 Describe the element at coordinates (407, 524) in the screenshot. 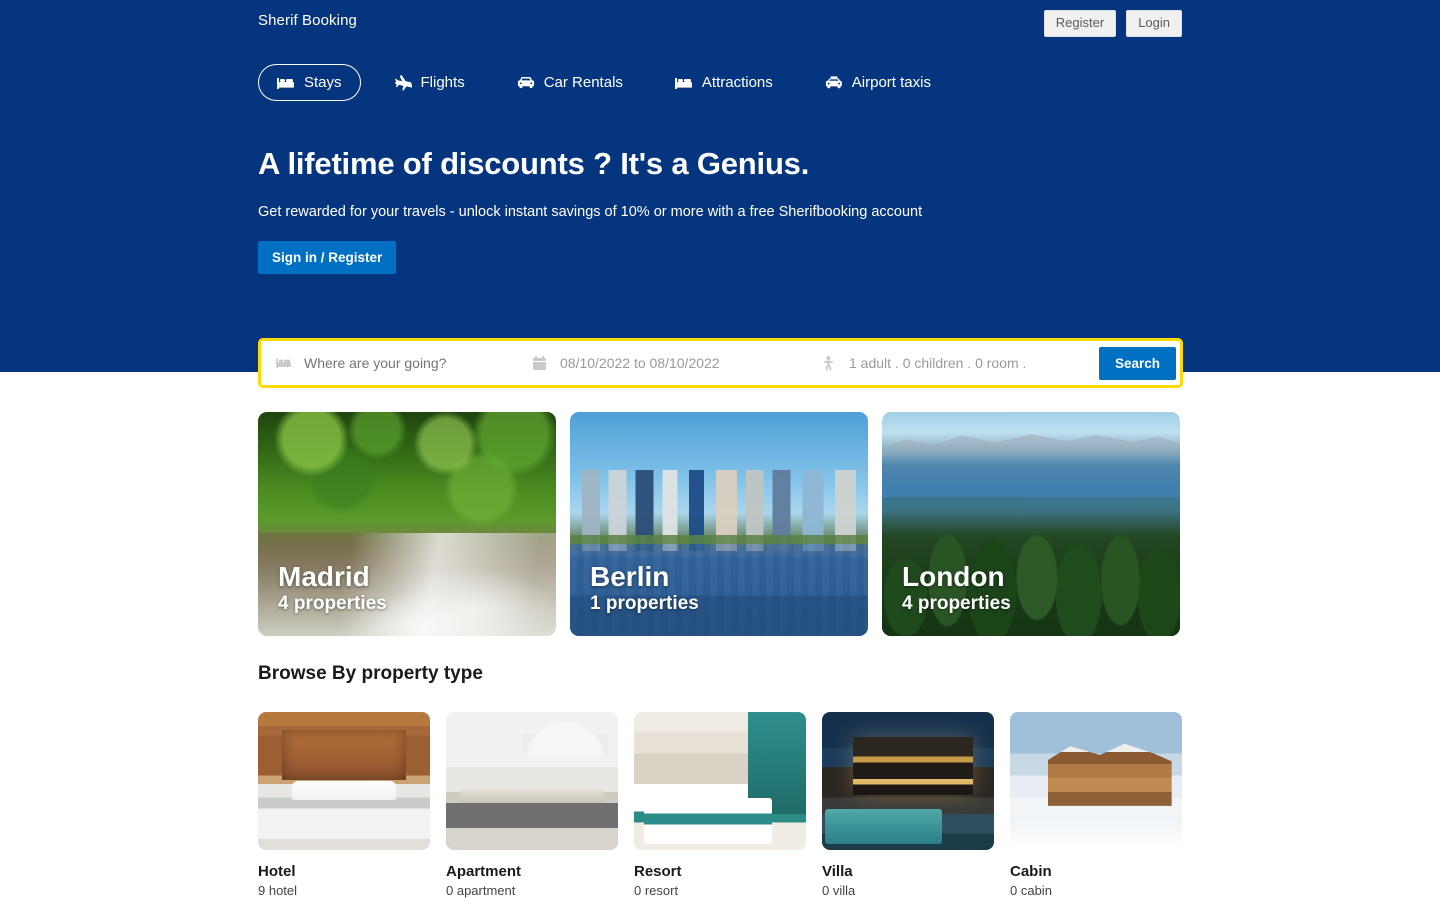

I see `city-card: Madrid 4 properties` at that location.